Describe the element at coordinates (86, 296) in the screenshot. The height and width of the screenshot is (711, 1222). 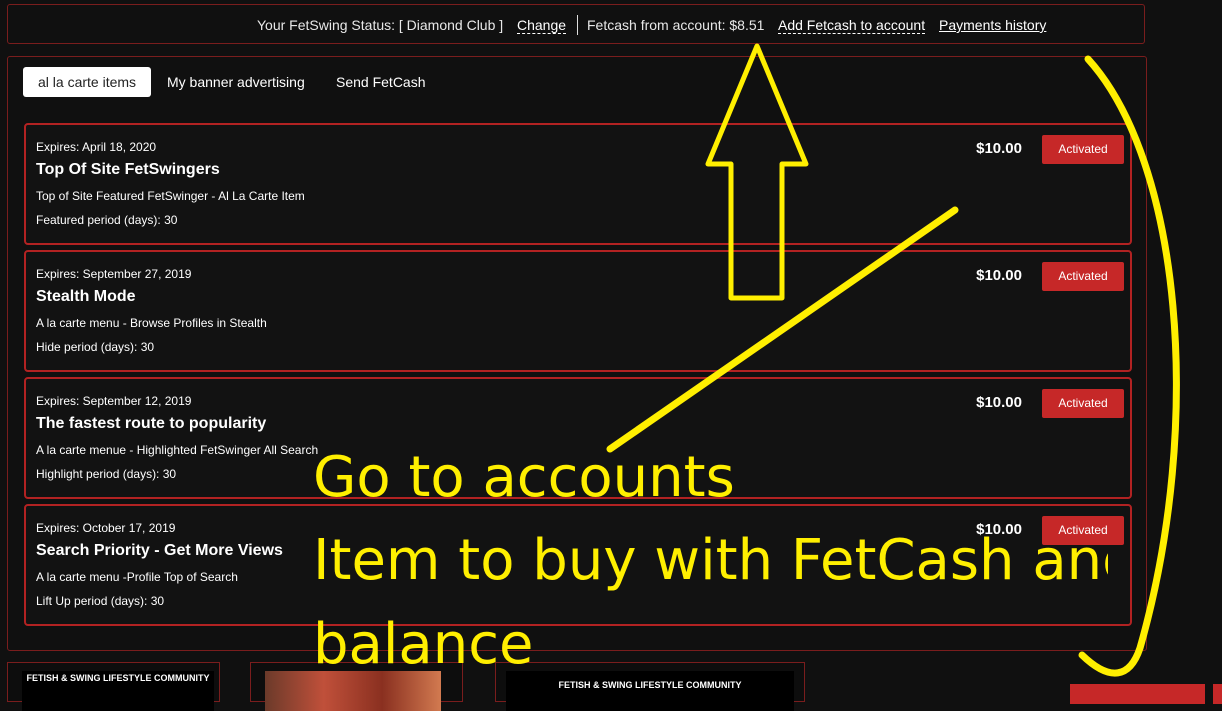
I see `item-title: Stealth Mode` at that location.